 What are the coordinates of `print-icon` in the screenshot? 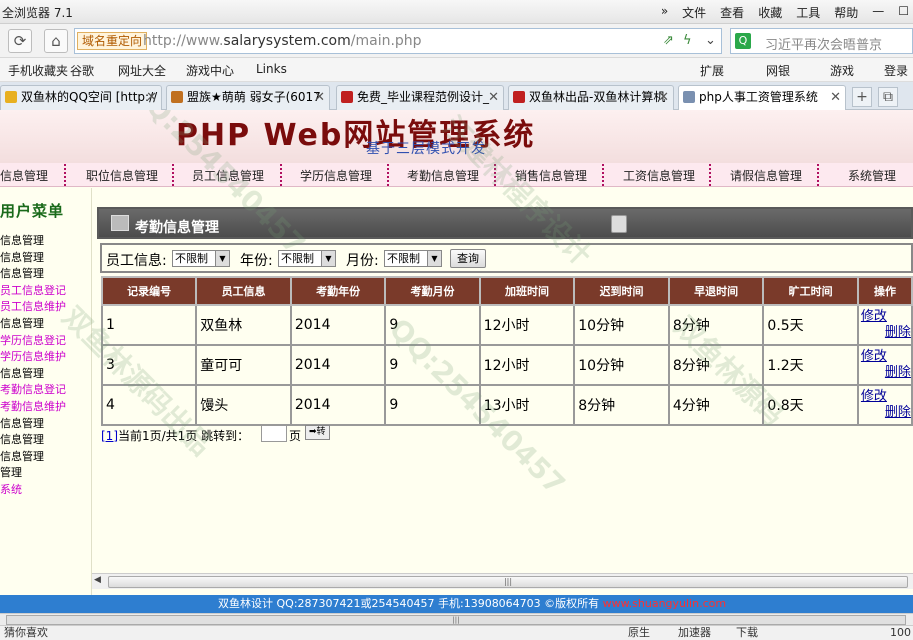 It's located at (619, 224).